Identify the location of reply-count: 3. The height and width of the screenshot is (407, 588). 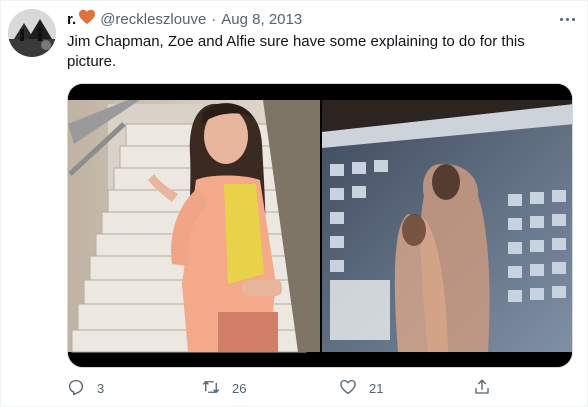
(101, 388).